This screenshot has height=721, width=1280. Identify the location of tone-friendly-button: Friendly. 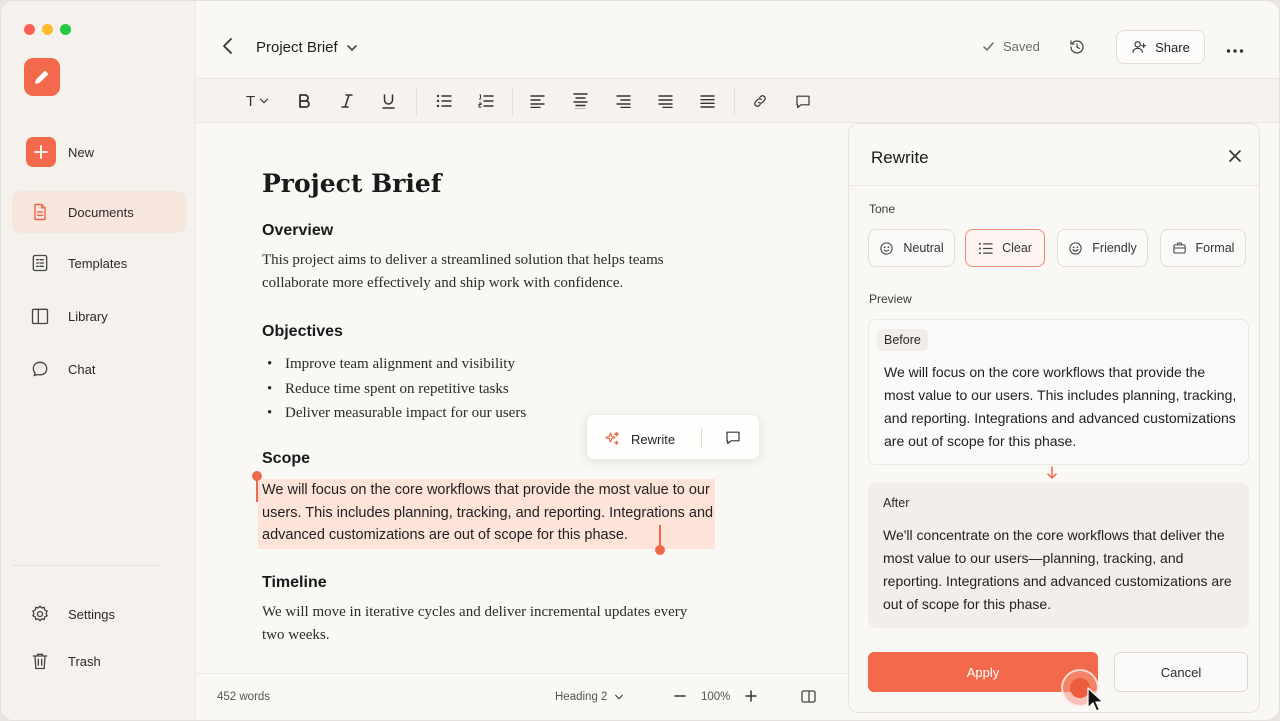
(1102, 248).